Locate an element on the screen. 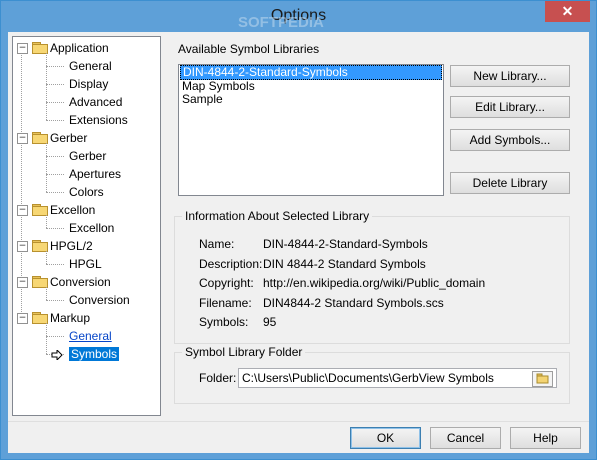  tree-item-label: Extensions is located at coordinates (98, 120).